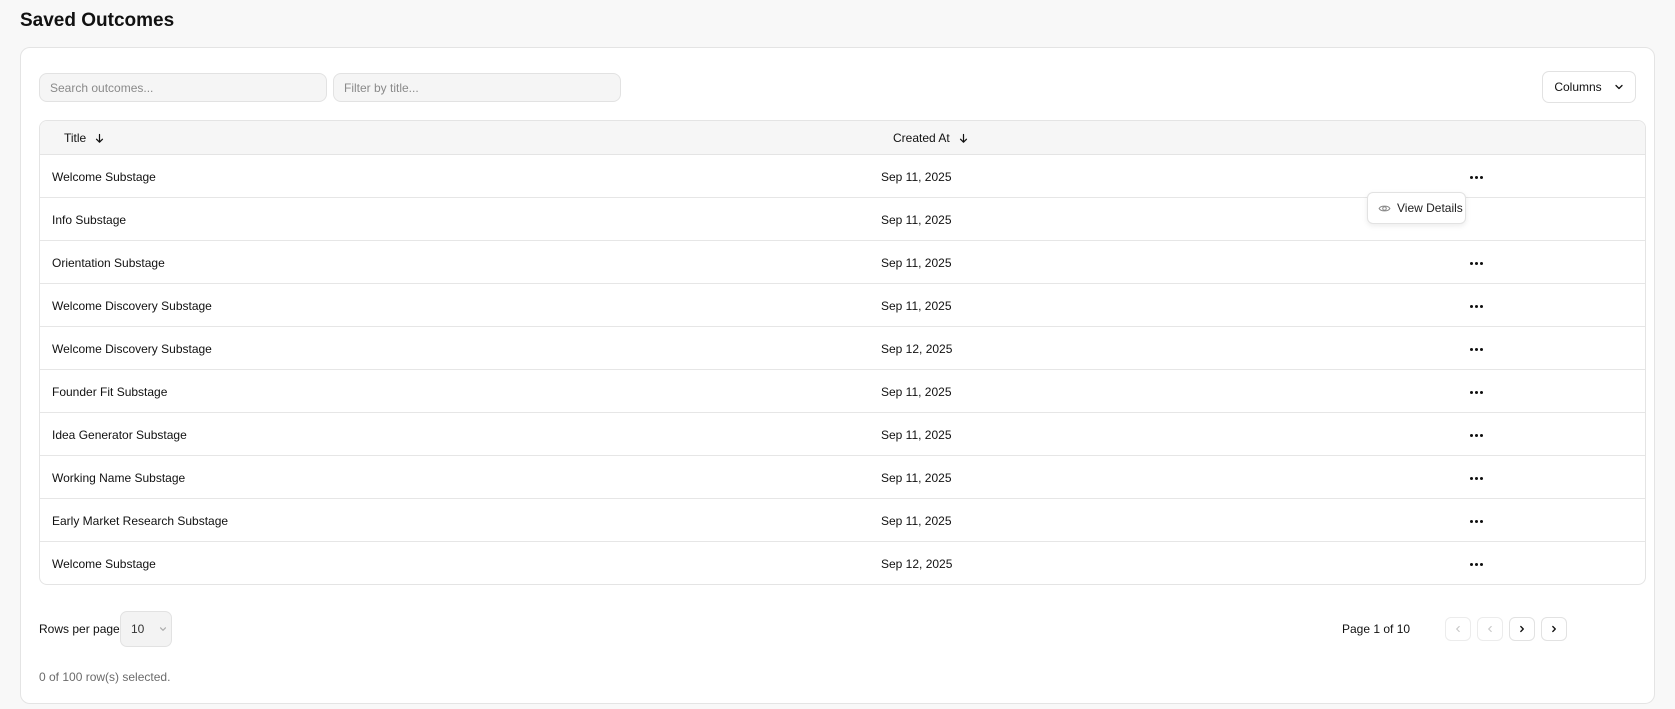  What do you see at coordinates (140, 520) in the screenshot?
I see `cell-title: Early Market Research Substage` at bounding box center [140, 520].